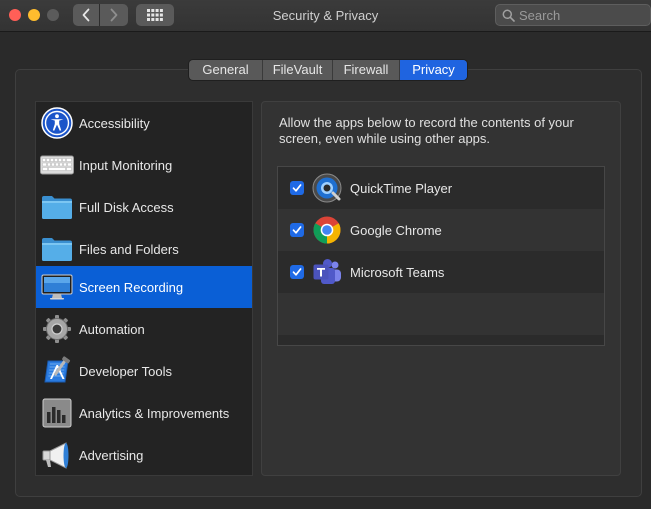 Image resolution: width=651 pixels, height=509 pixels. I want to click on sidebar-item-analytics: Analytics & Improvements, so click(144, 413).